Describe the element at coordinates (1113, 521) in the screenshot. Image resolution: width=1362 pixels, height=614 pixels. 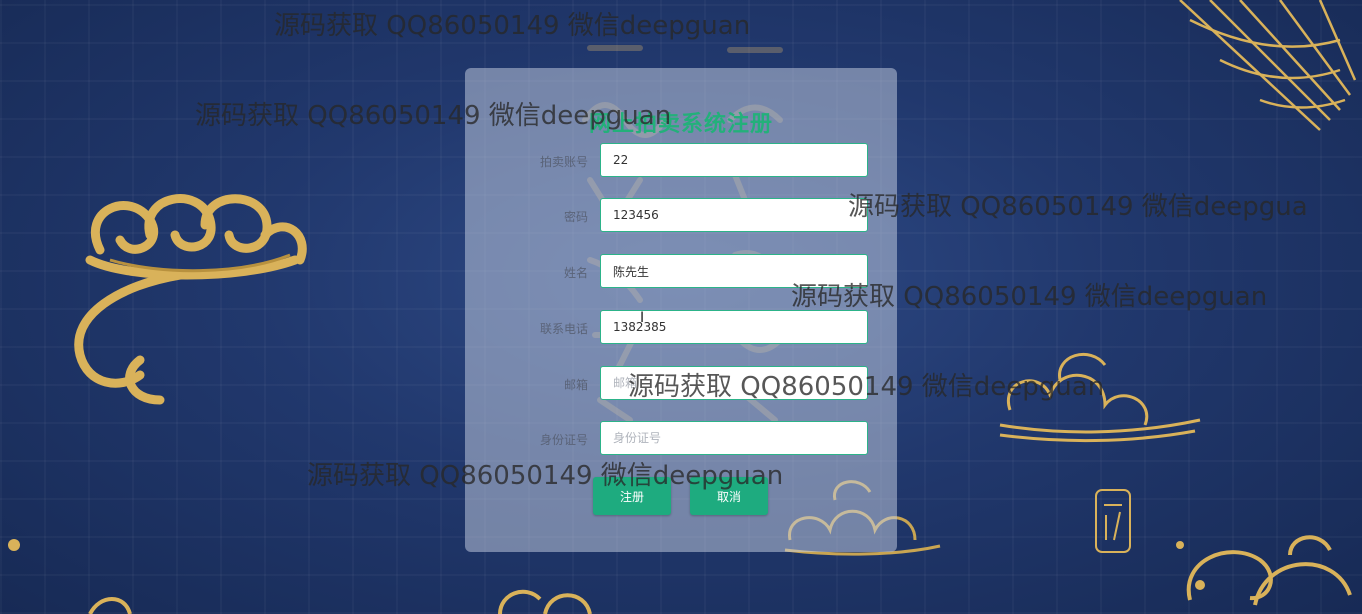
I see `seal-ornament` at that location.